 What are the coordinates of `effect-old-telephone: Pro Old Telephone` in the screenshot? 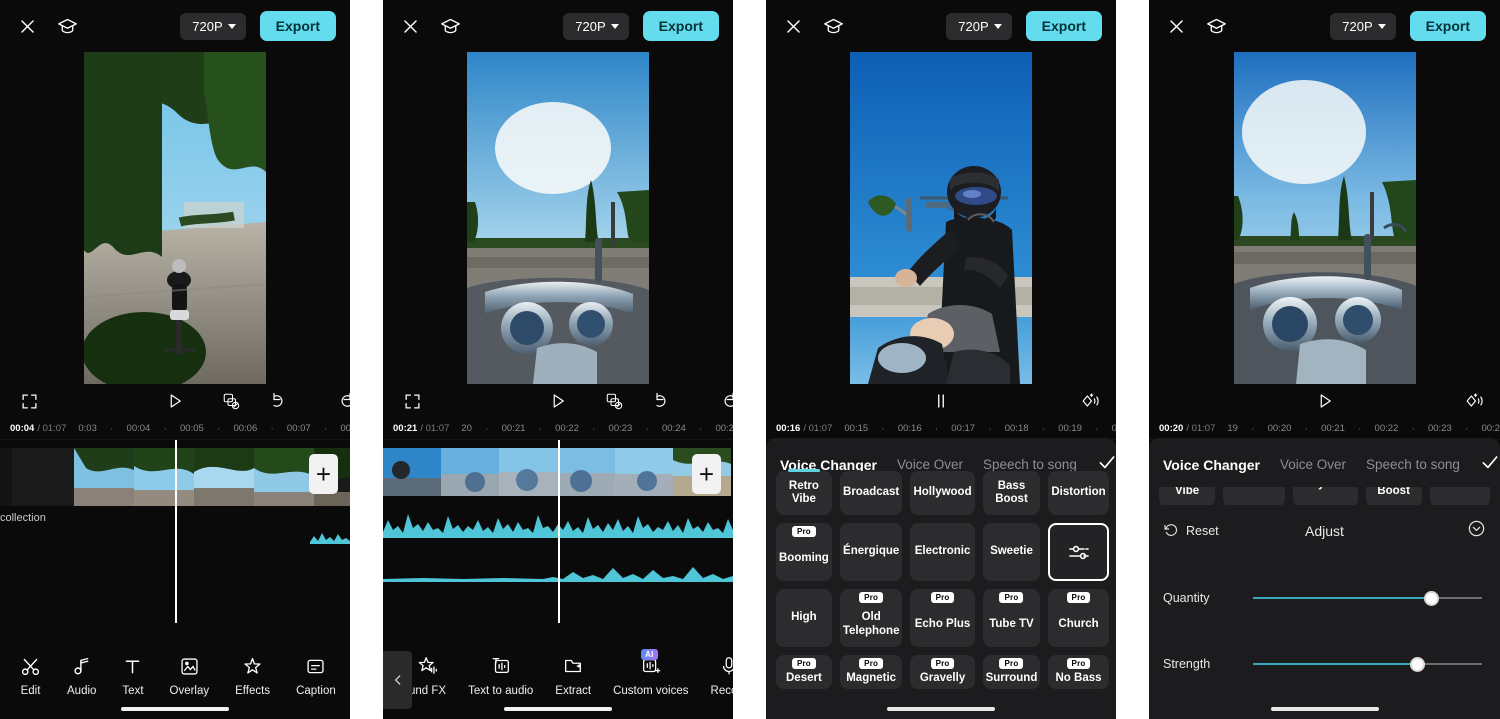 It's located at (871, 618).